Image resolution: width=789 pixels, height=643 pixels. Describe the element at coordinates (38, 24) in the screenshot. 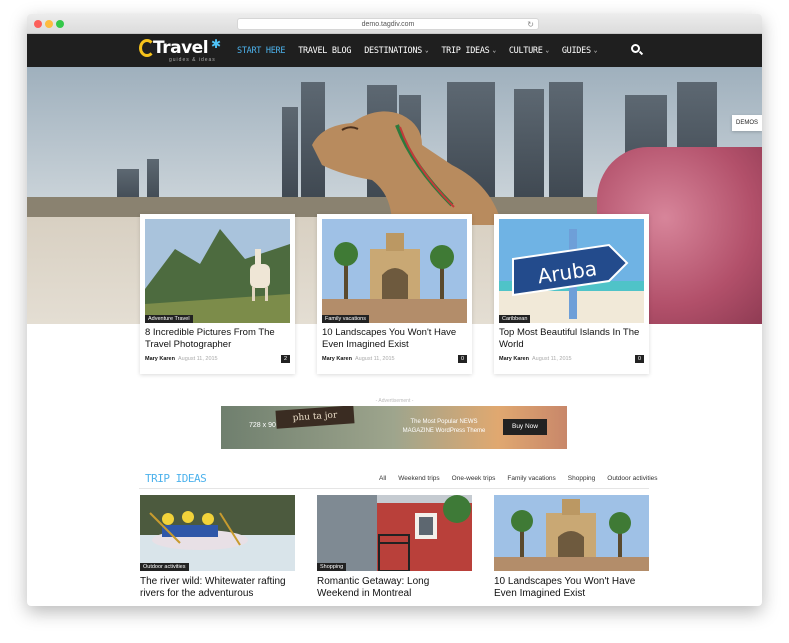

I see `close-window-button` at that location.